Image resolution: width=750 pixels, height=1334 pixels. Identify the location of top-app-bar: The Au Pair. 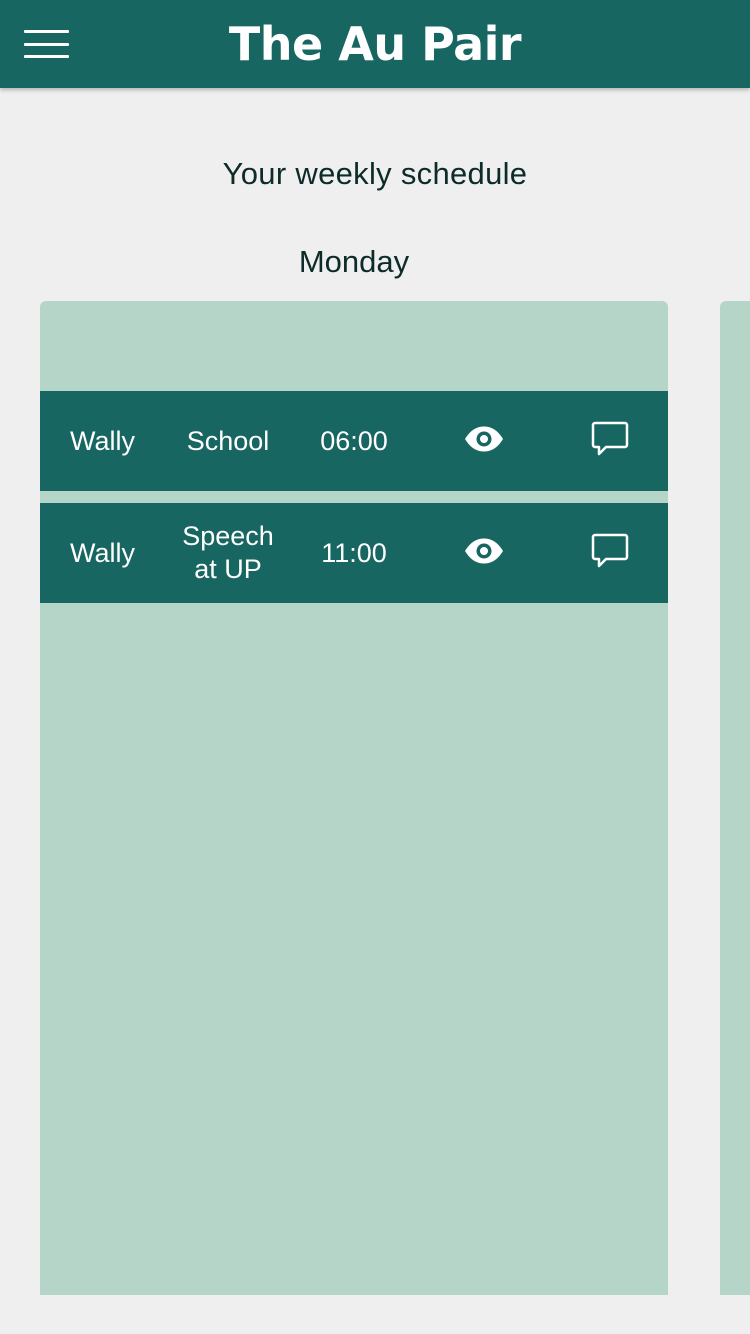
(375, 44).